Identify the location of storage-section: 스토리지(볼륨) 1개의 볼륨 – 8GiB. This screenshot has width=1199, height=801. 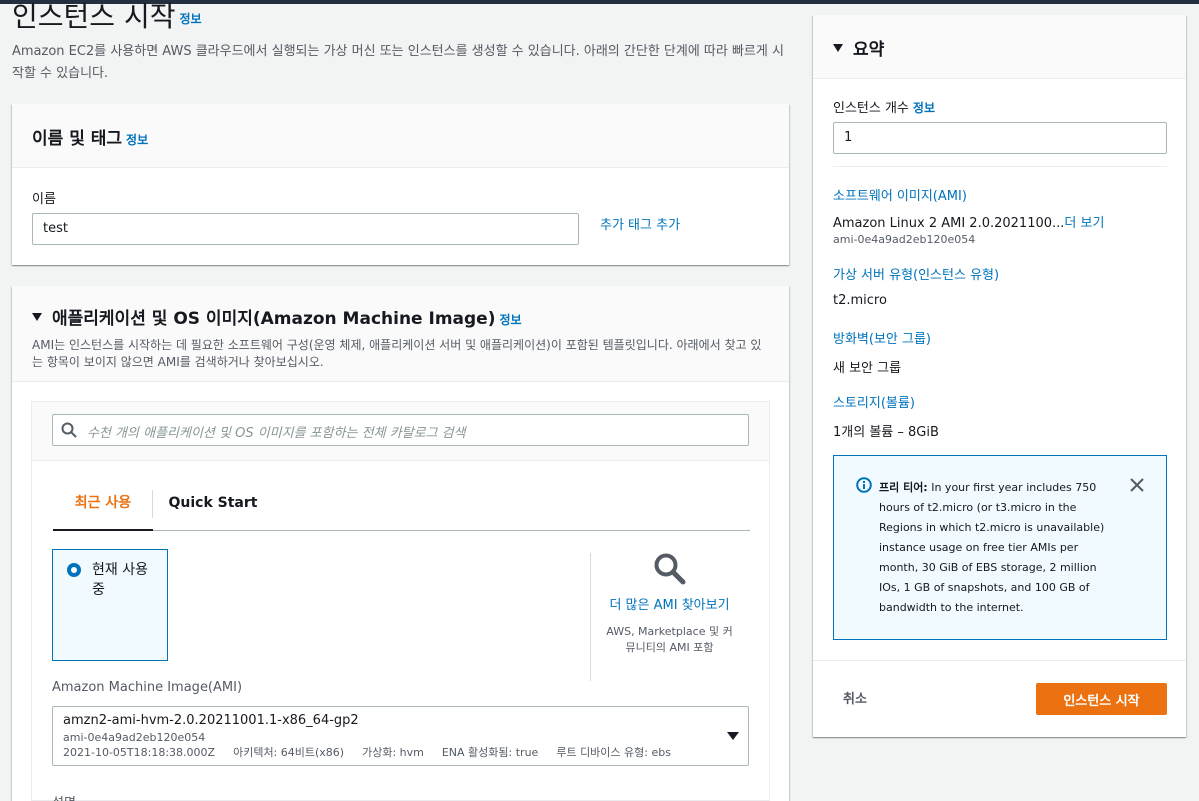
(886, 416).